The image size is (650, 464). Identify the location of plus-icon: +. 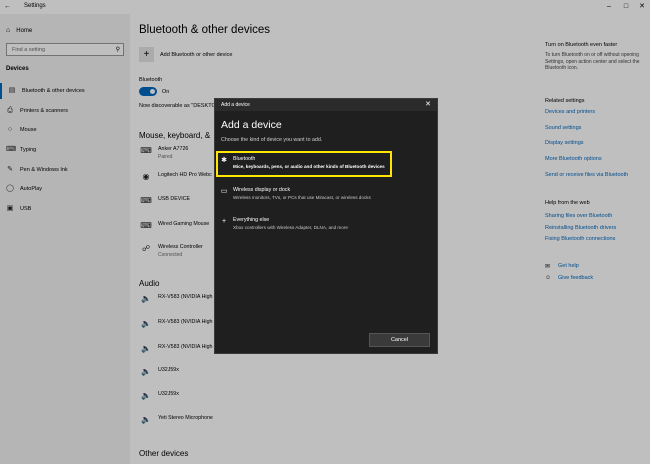
(224, 221).